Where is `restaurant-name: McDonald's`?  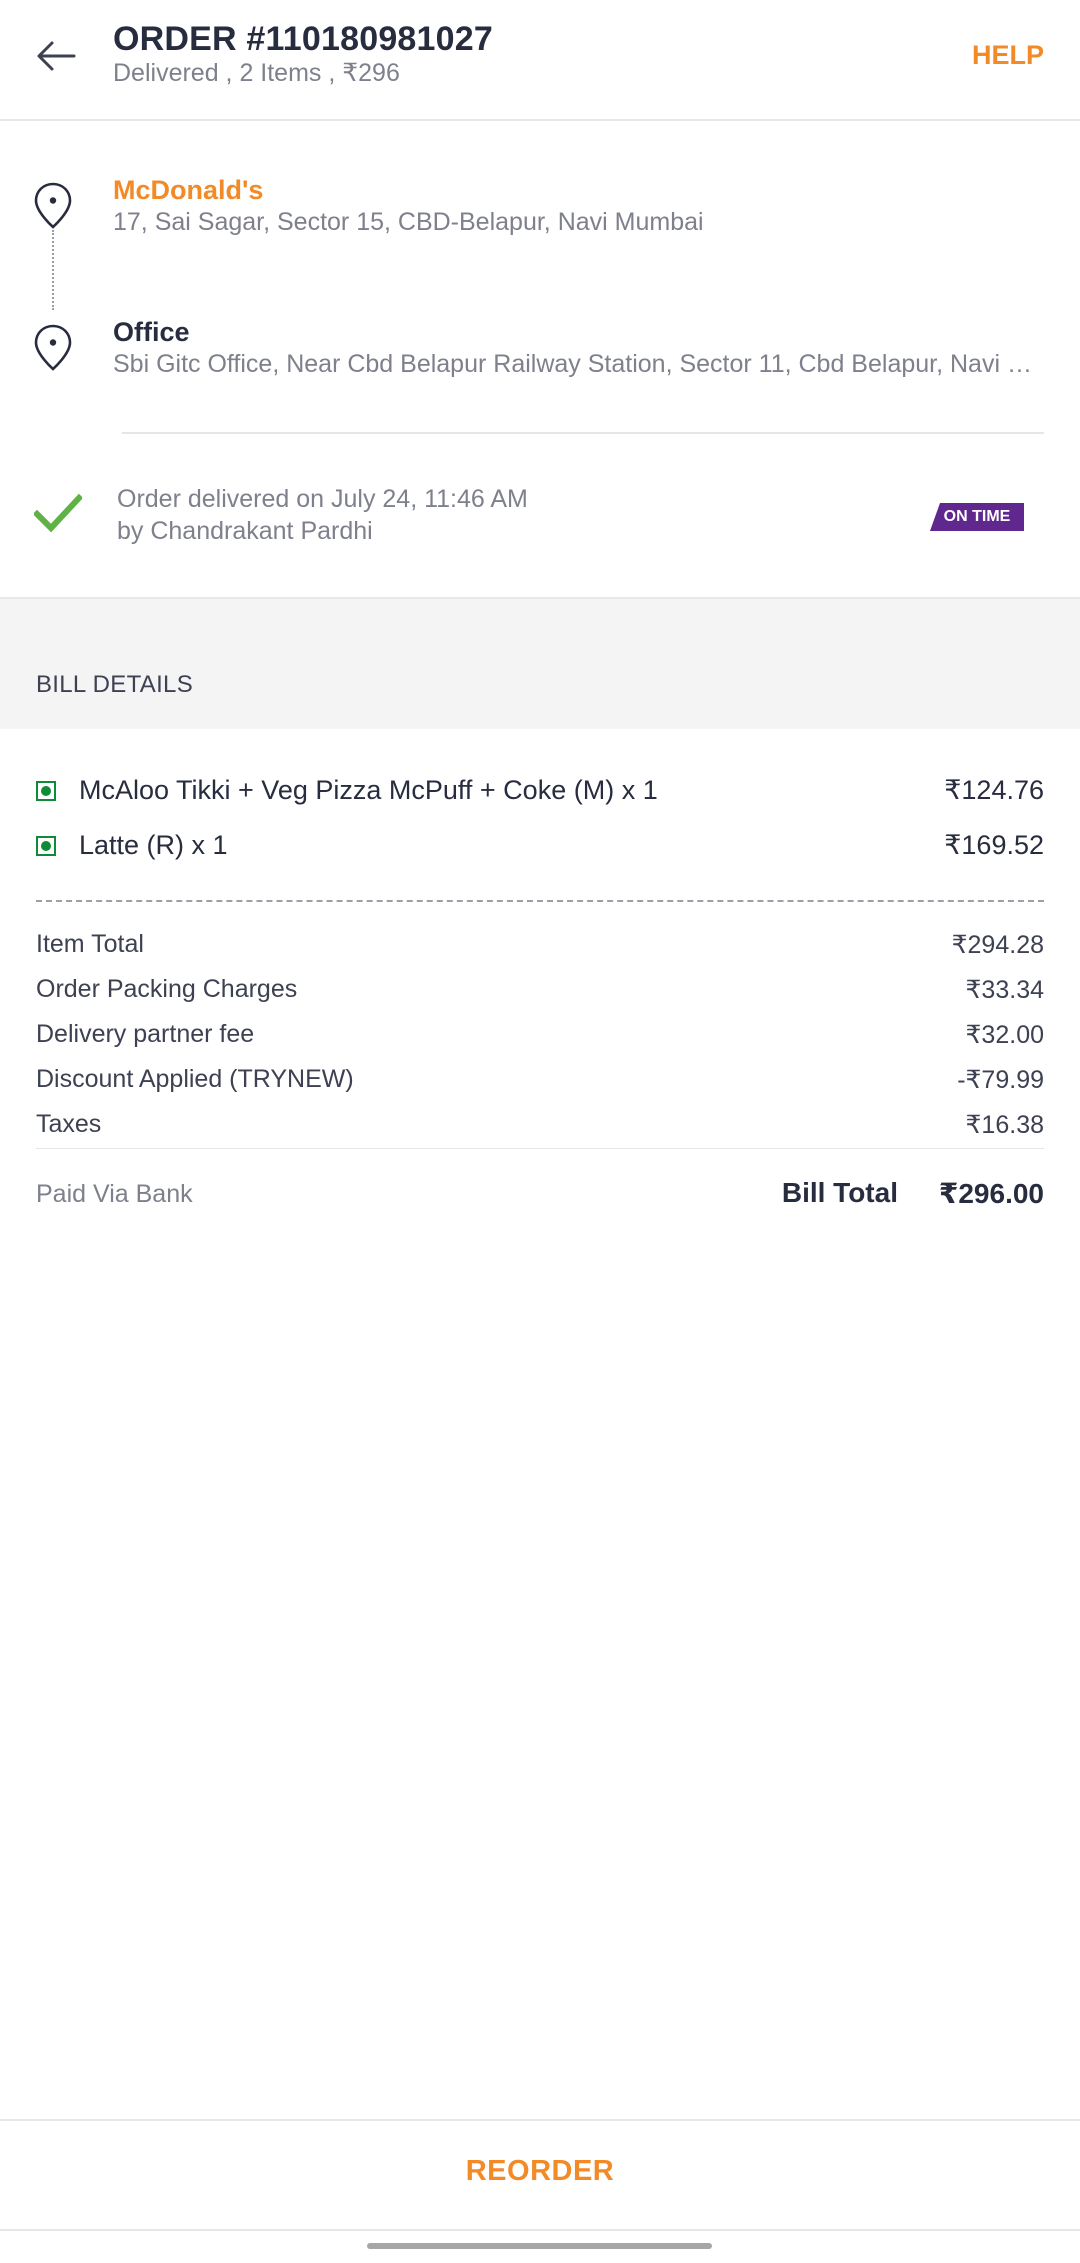 restaurant-name: McDonald's is located at coordinates (188, 190).